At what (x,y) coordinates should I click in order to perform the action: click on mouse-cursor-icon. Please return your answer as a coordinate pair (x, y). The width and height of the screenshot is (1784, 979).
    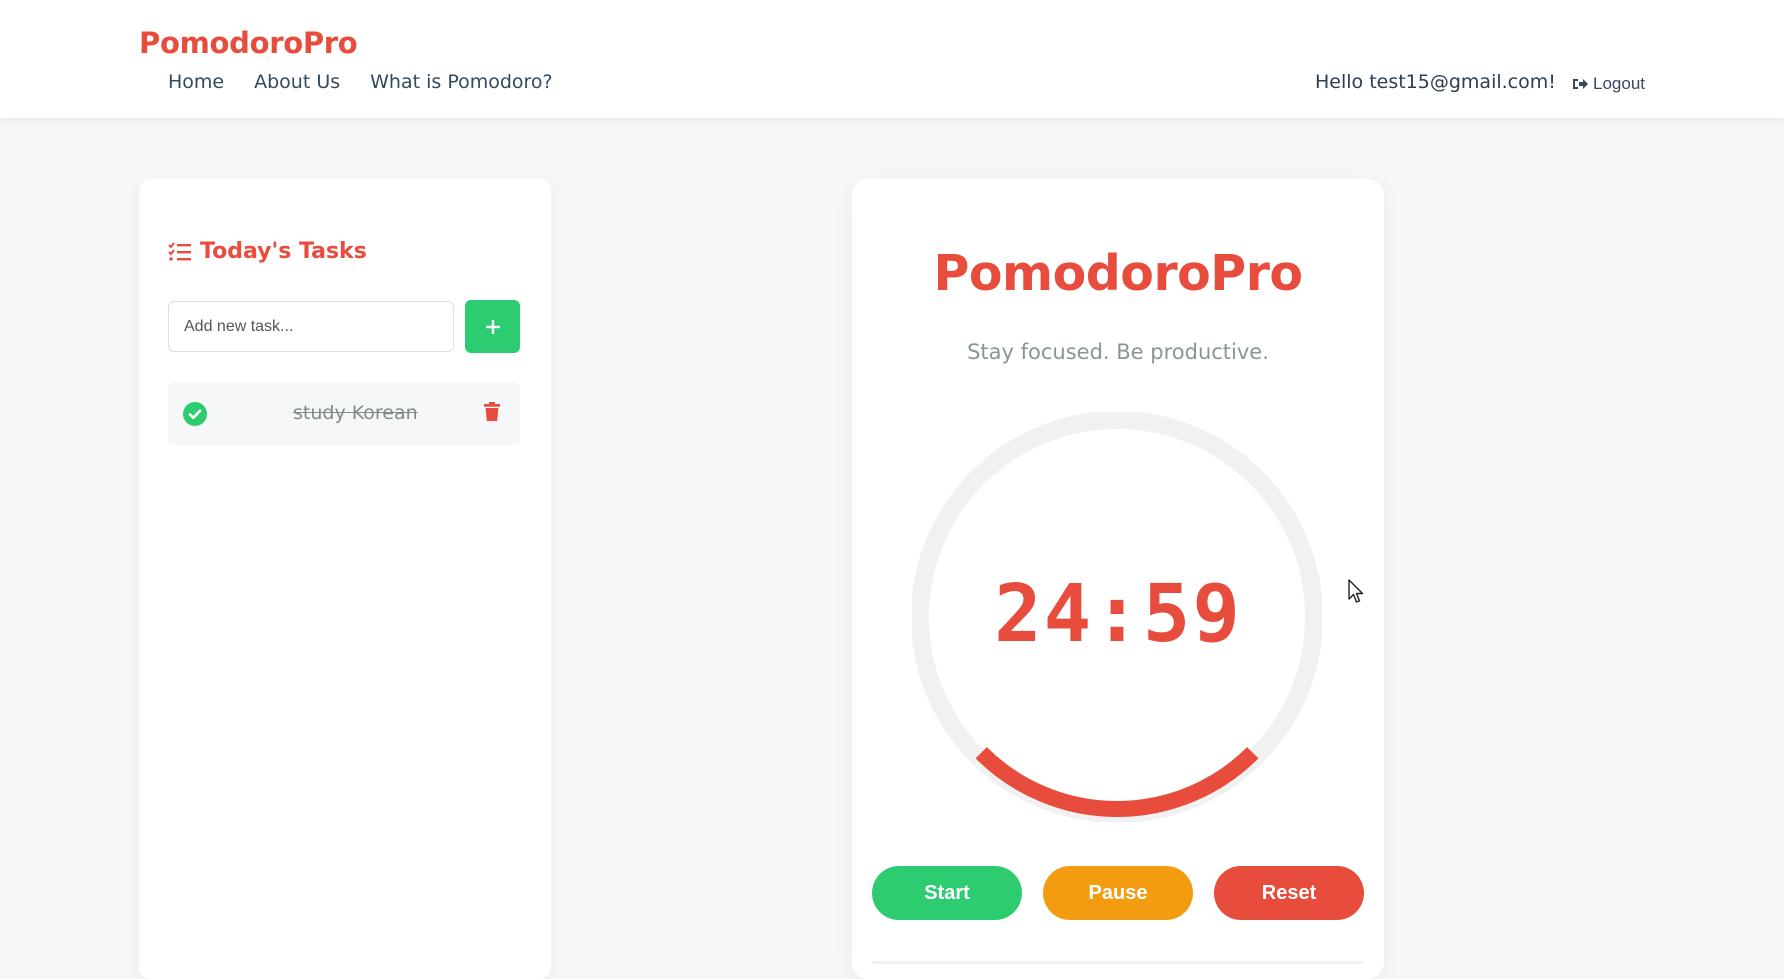
    Looking at the image, I should click on (1356, 591).